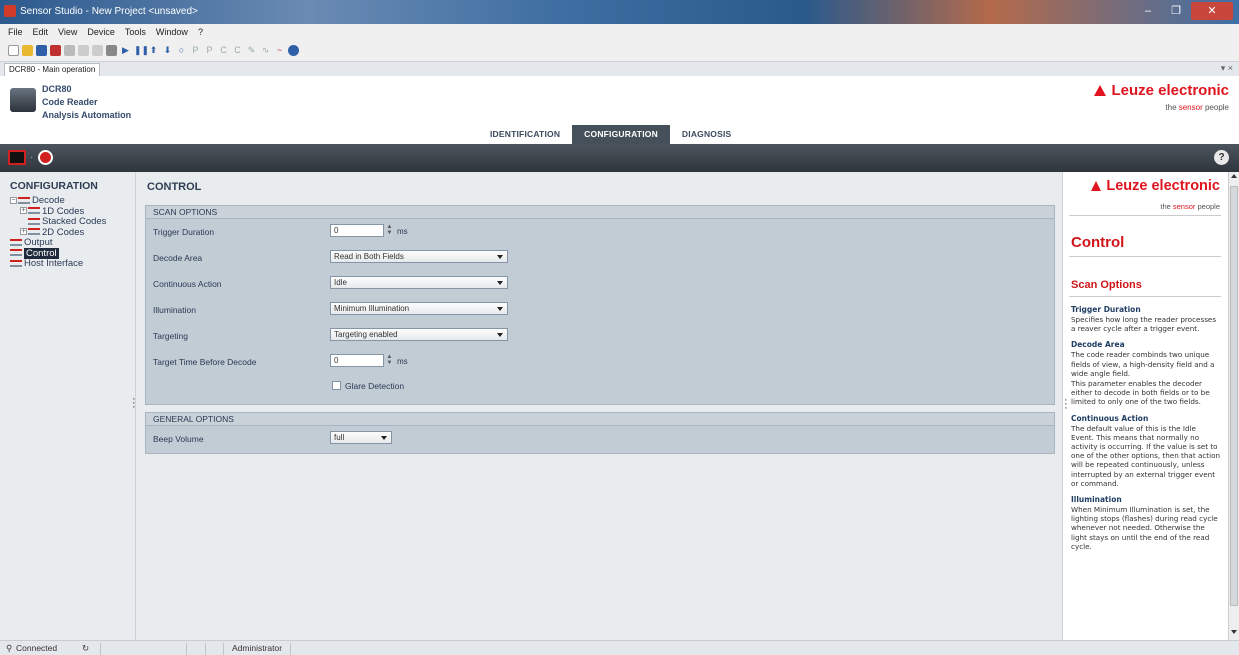 Image resolution: width=1239 pixels, height=655 pixels. What do you see at coordinates (27, 50) in the screenshot?
I see `open-folder-icon` at bounding box center [27, 50].